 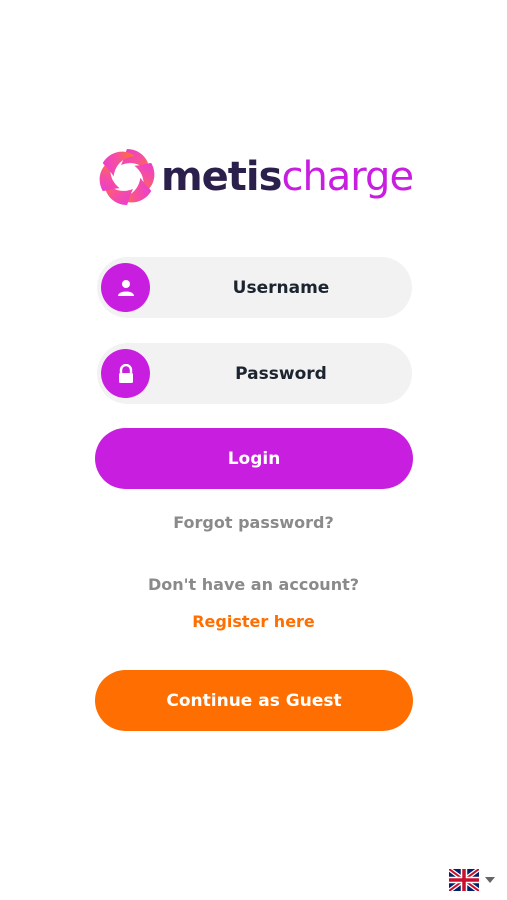 I want to click on no-account-text: Don't have an account?, so click(x=253, y=584).